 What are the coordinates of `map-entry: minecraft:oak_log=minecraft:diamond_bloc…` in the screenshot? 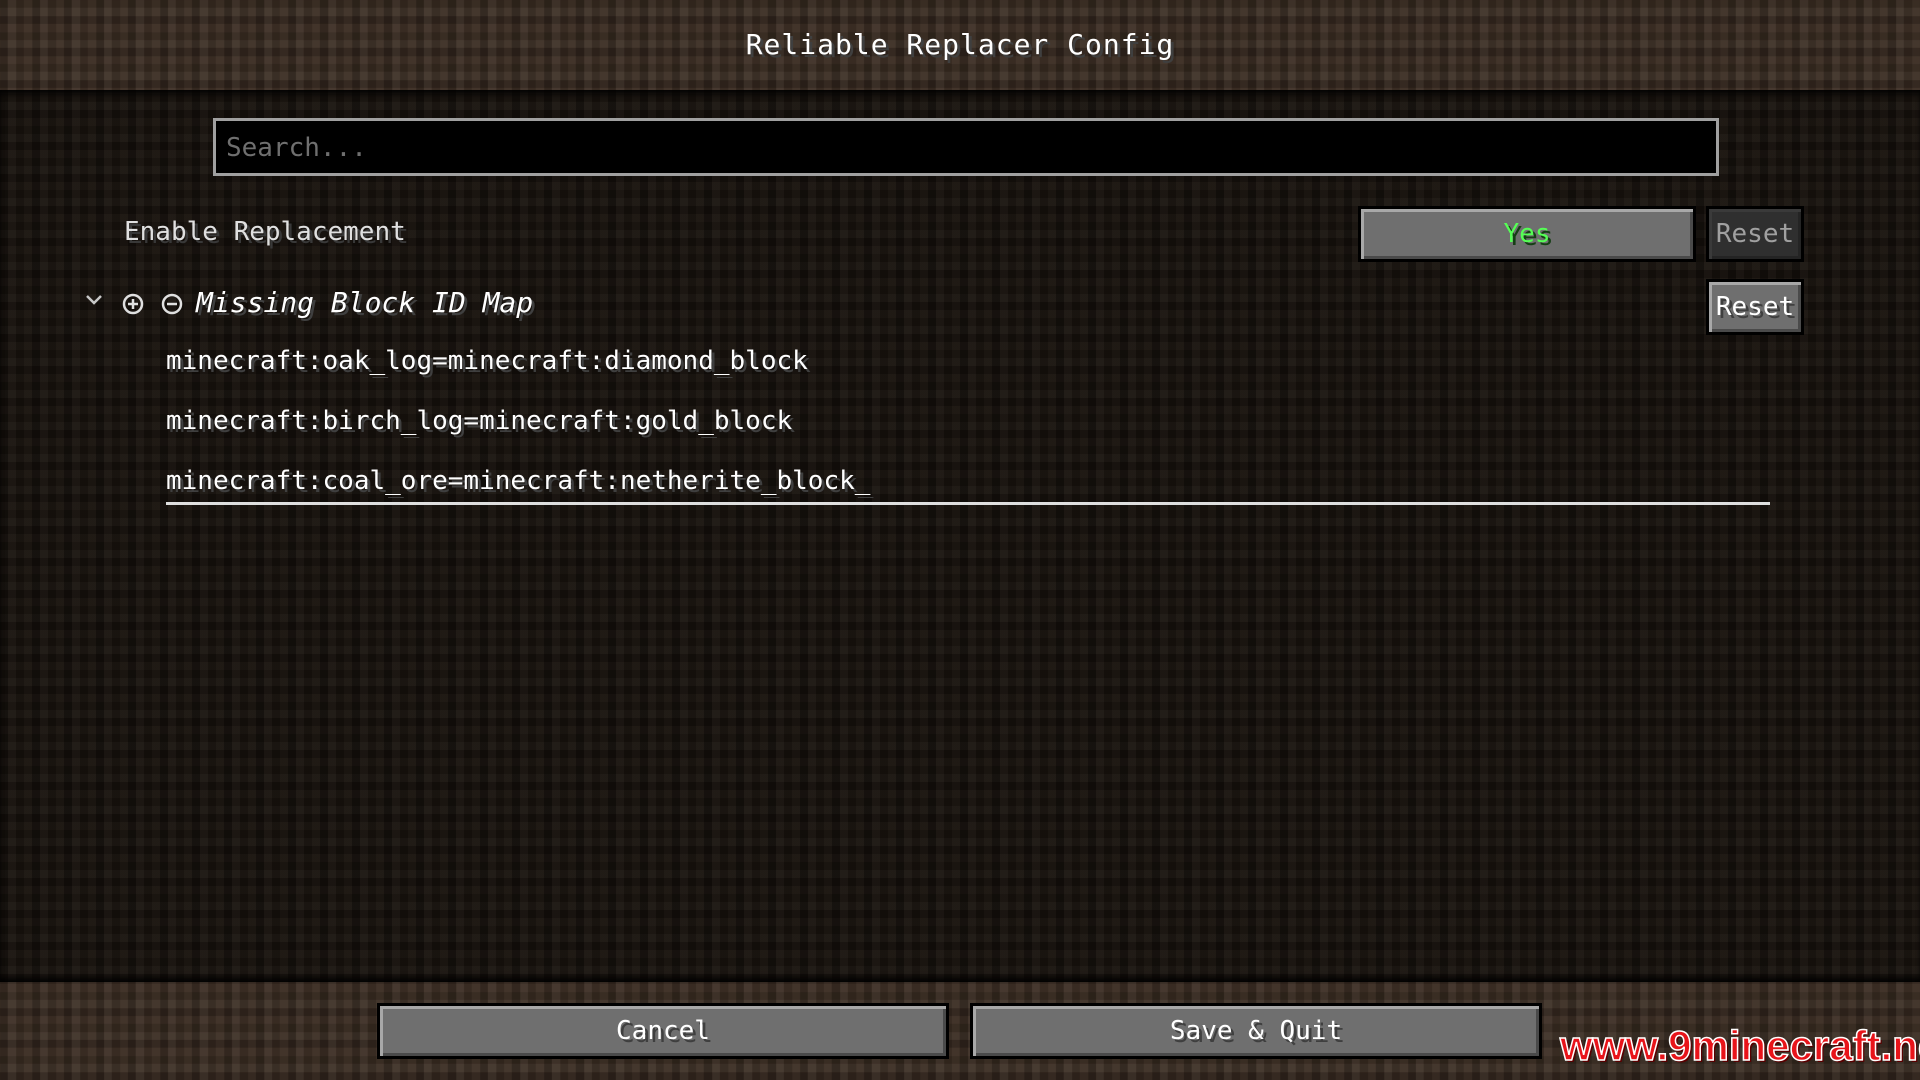 It's located at (487, 361).